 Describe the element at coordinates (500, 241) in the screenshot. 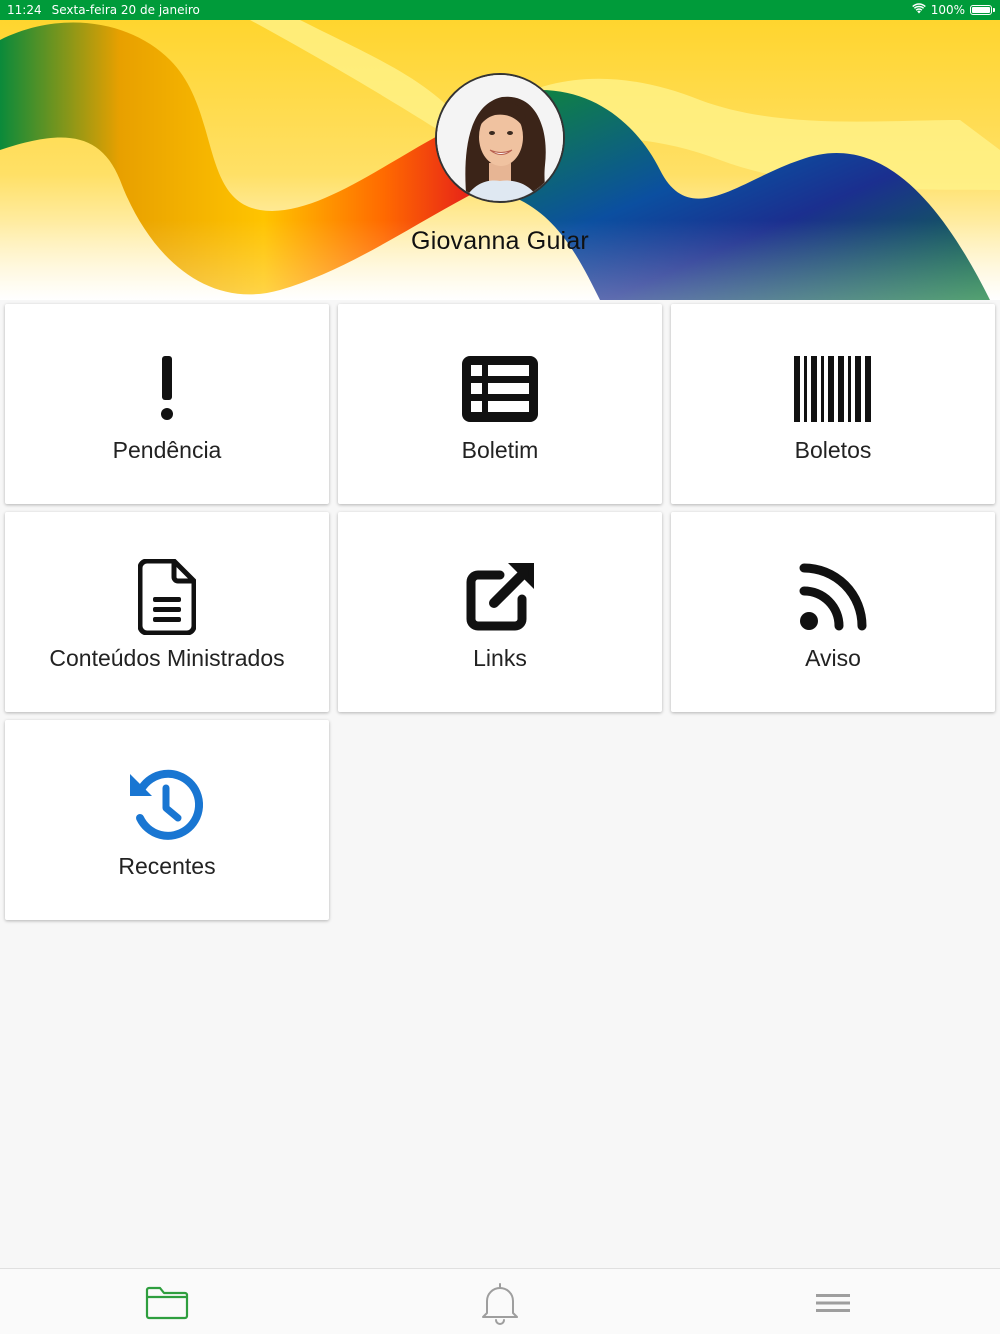

I see `user-name: Giovanna Guiar` at that location.